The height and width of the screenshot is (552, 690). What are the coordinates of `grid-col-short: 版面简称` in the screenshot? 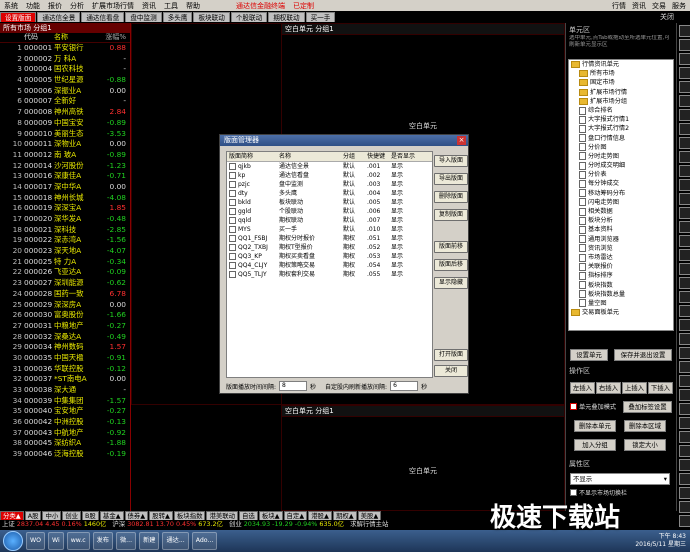 It's located at (253, 156).